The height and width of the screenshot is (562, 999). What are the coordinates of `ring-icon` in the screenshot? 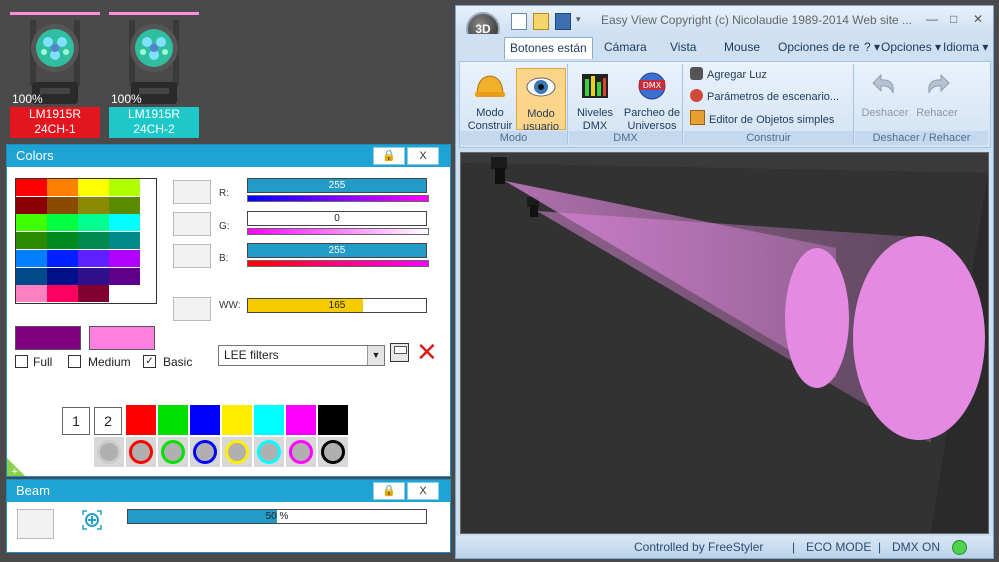 It's located at (141, 452).